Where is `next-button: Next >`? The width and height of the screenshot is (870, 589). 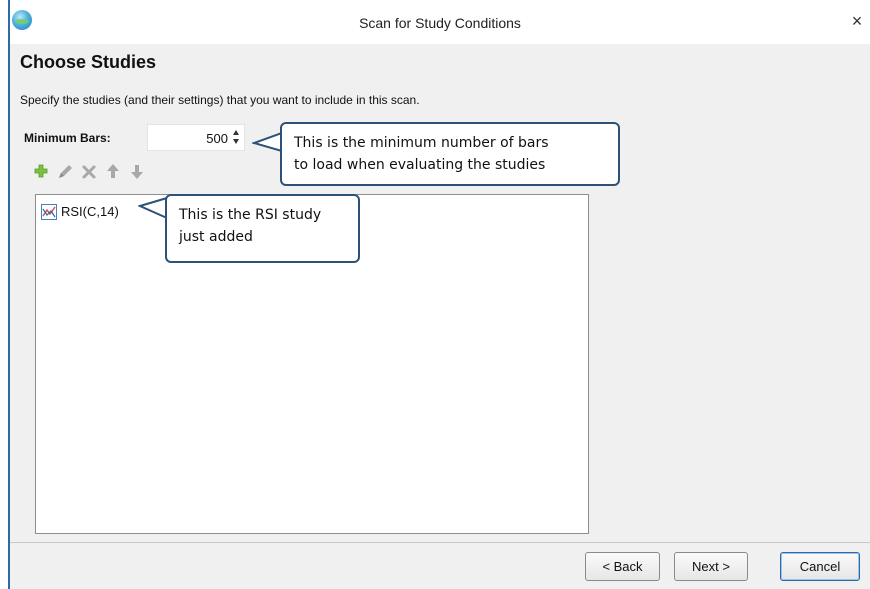
next-button: Next > is located at coordinates (711, 566).